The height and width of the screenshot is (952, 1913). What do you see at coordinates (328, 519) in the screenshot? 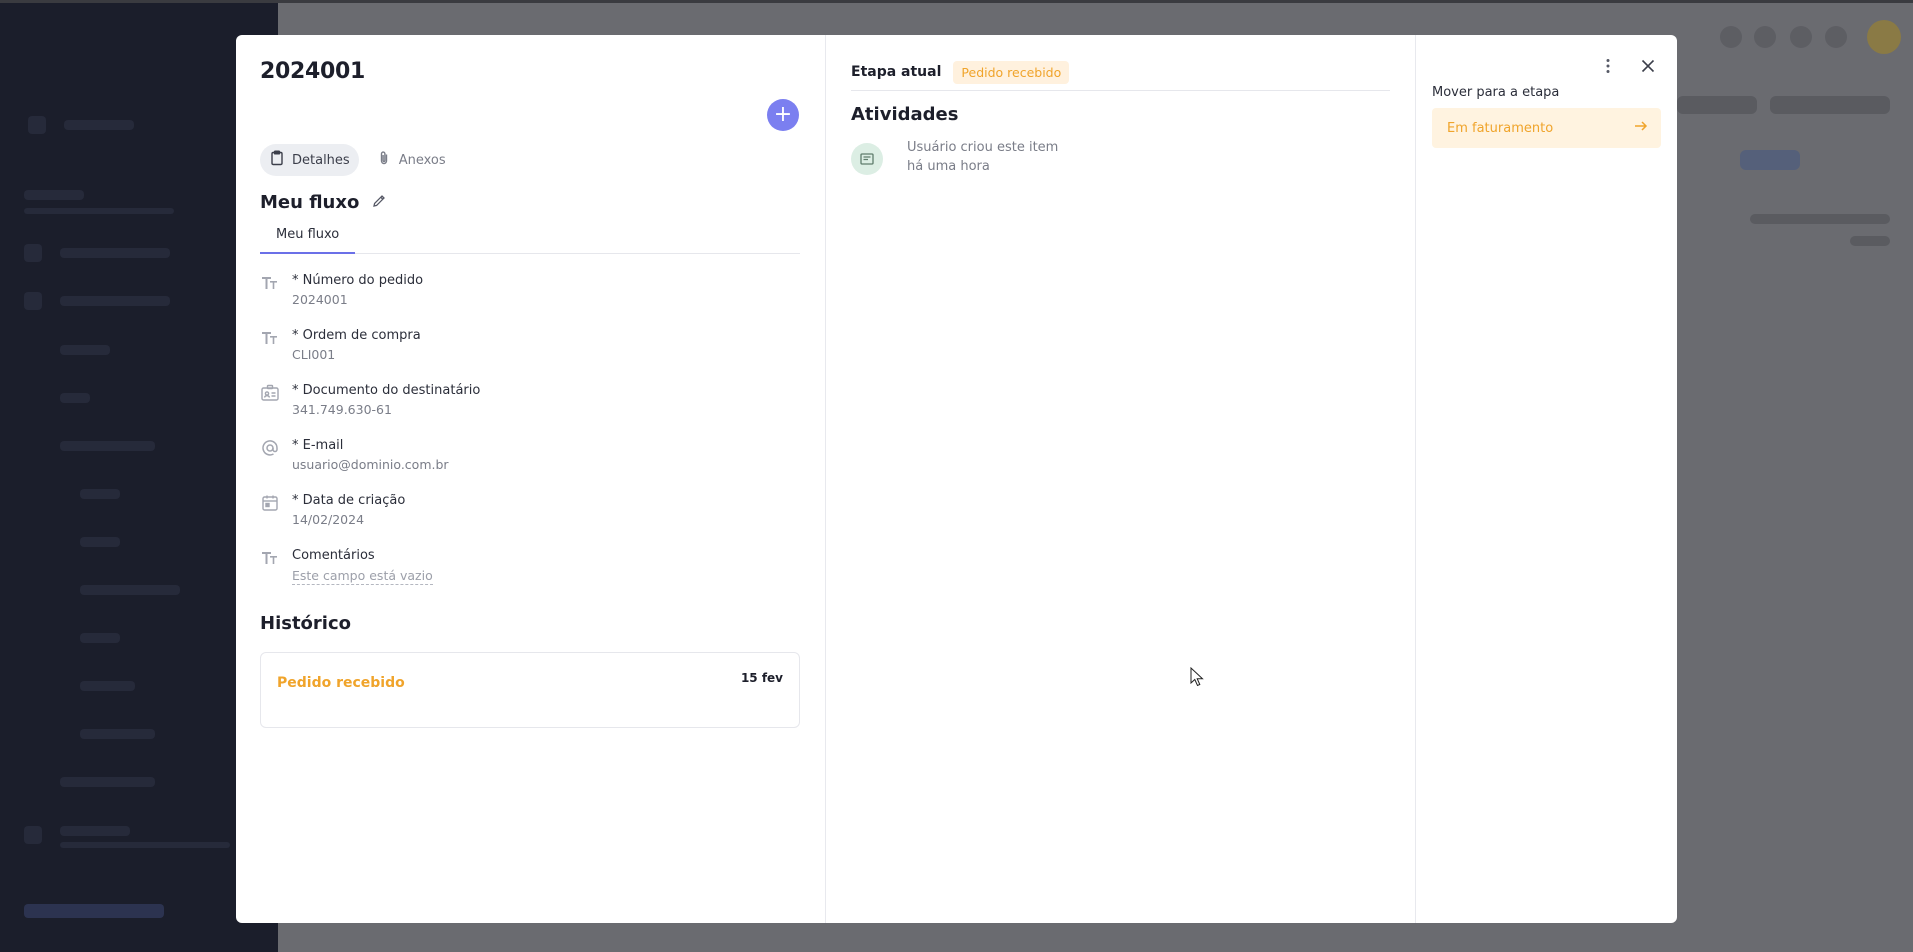
I see `field-value: 14/02/2024` at bounding box center [328, 519].